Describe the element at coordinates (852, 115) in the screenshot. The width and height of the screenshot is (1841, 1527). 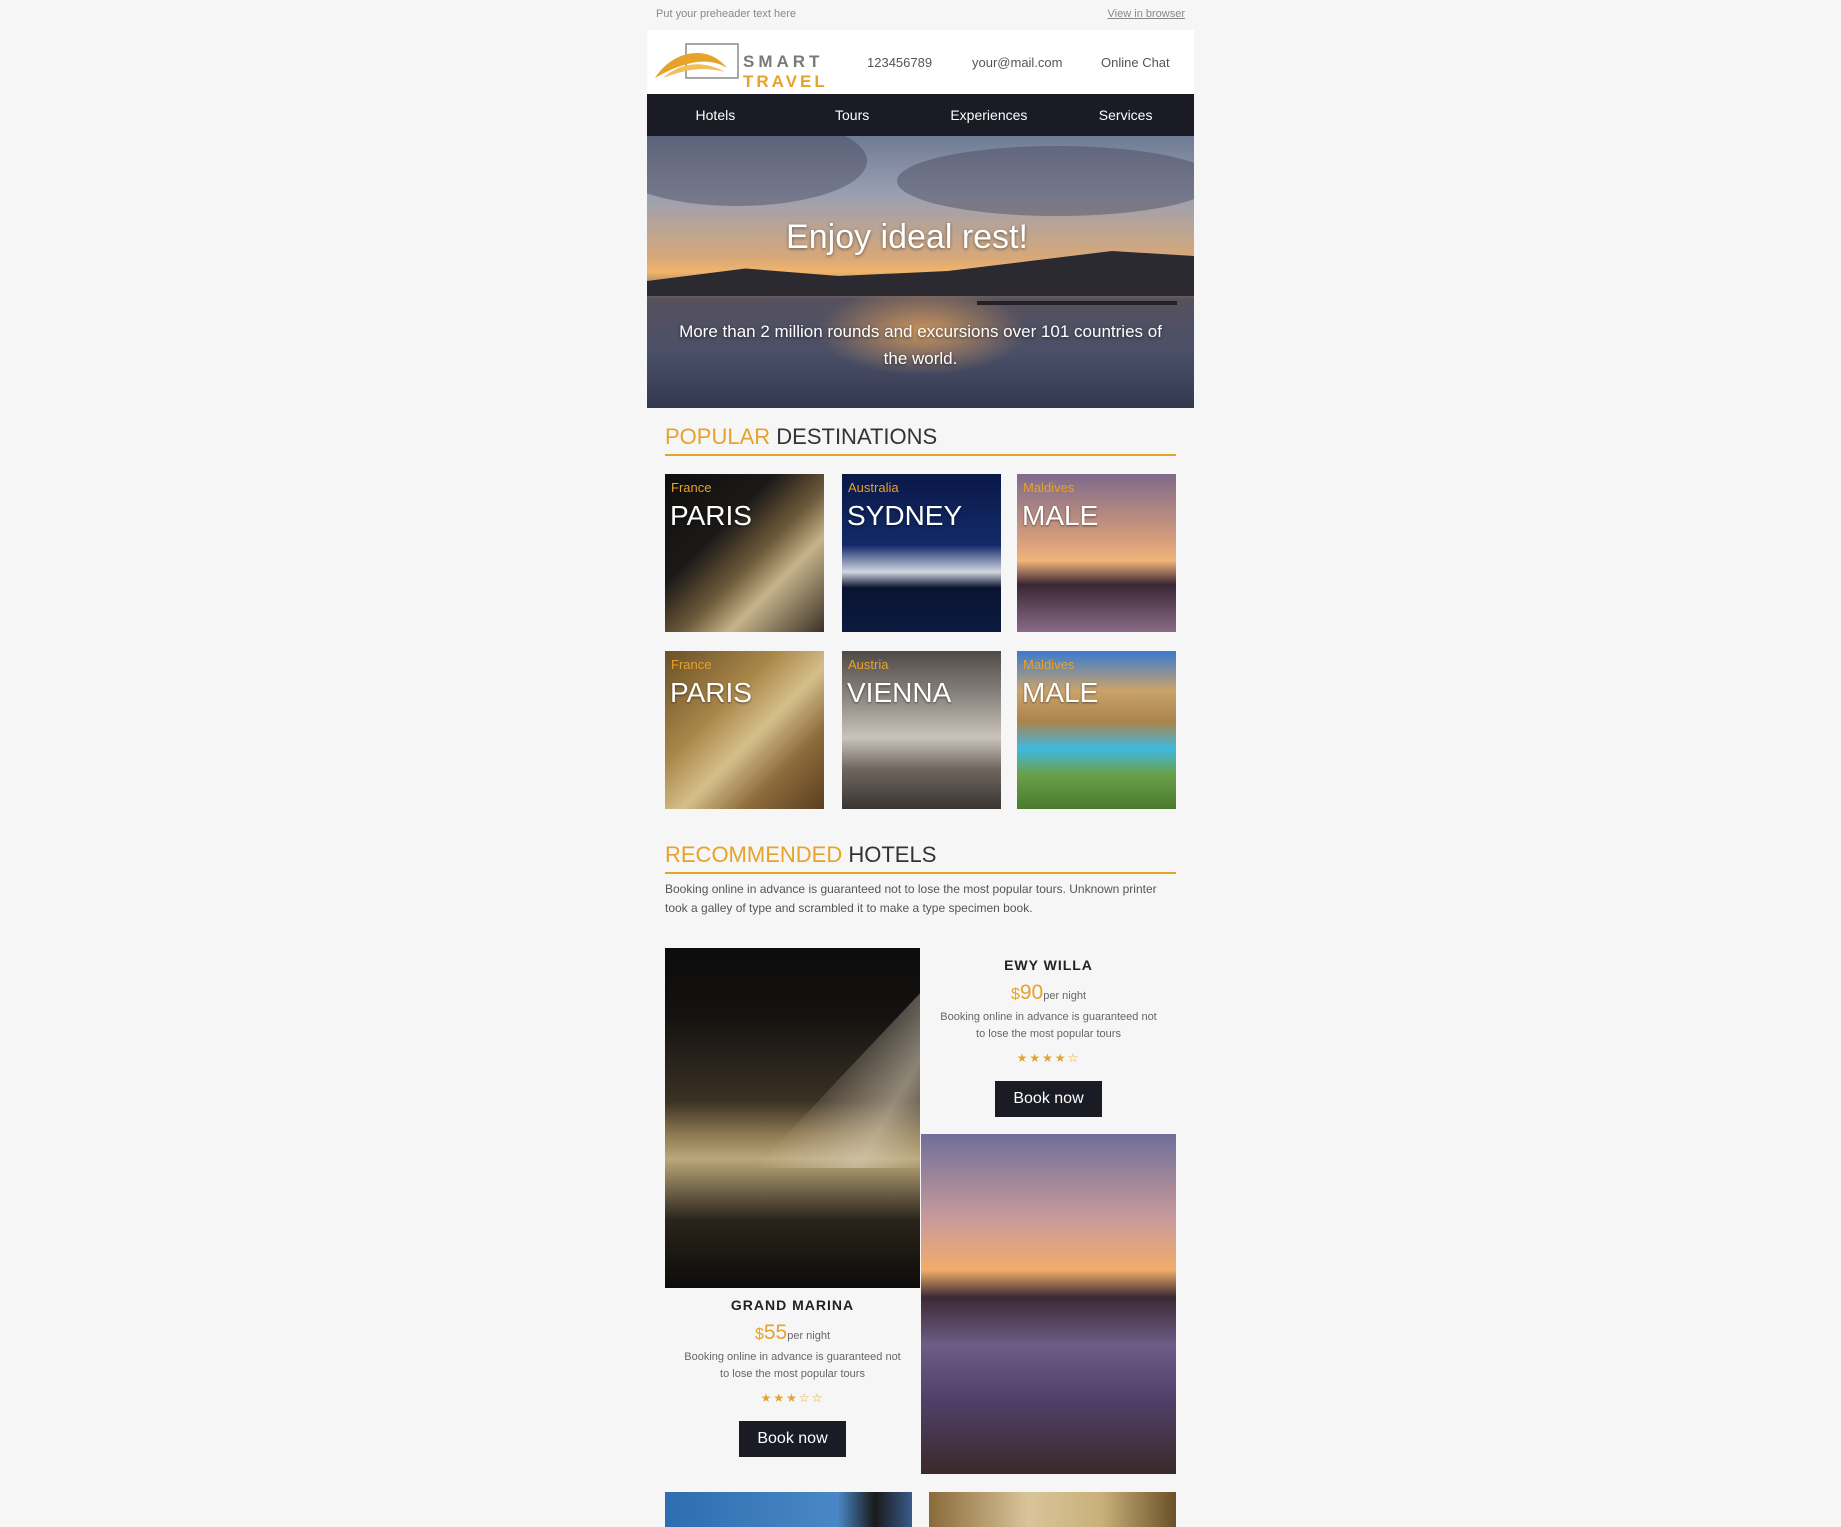
I see `nav-tours: Tours` at that location.